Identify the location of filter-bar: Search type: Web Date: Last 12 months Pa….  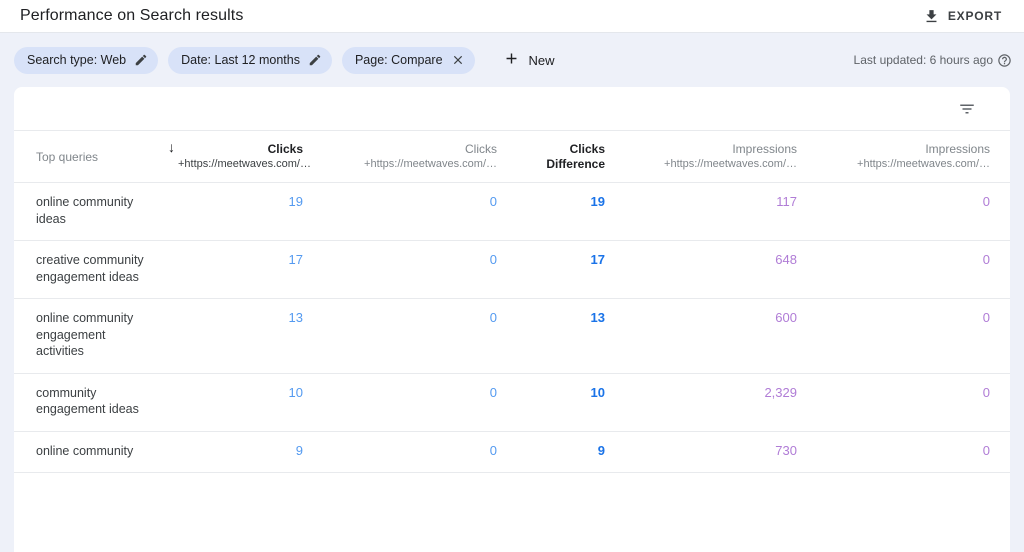
(512, 60).